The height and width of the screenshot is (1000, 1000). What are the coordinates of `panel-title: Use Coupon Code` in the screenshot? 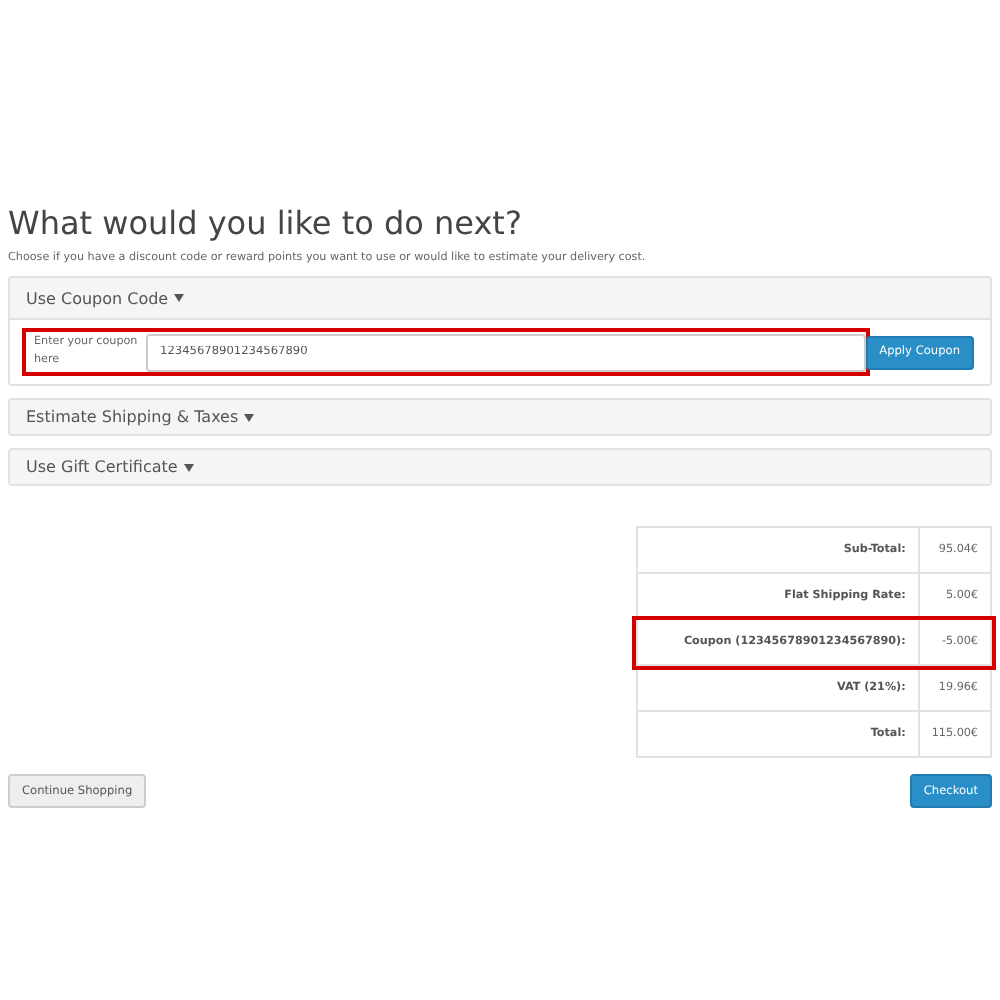 It's located at (97, 298).